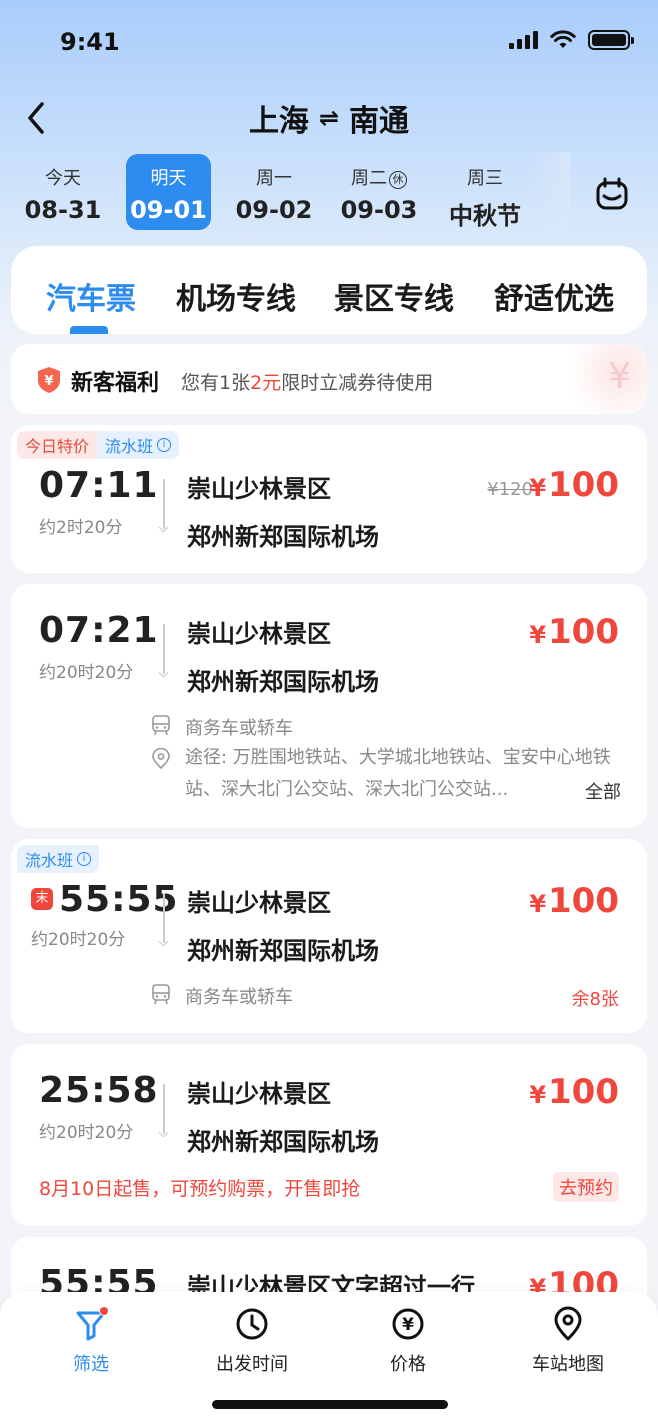  I want to click on origin-city: 上海, so click(278, 121).